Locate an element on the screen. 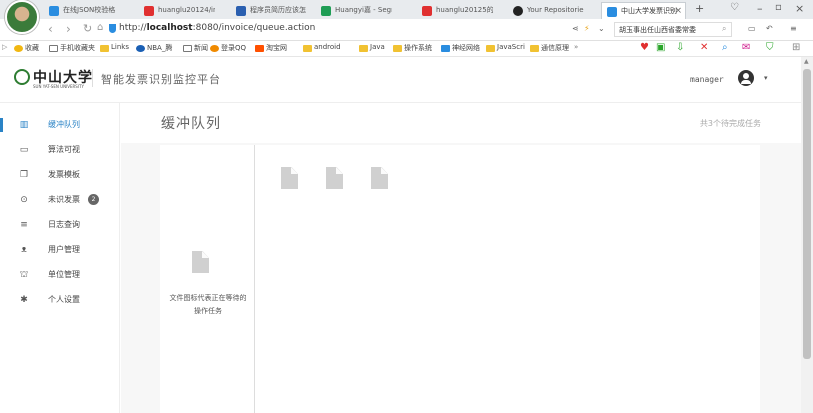 Image resolution: width=813 pixels, height=413 pixels. sidebar-item-unit-management: ⛫ 单位管理 is located at coordinates (60, 275).